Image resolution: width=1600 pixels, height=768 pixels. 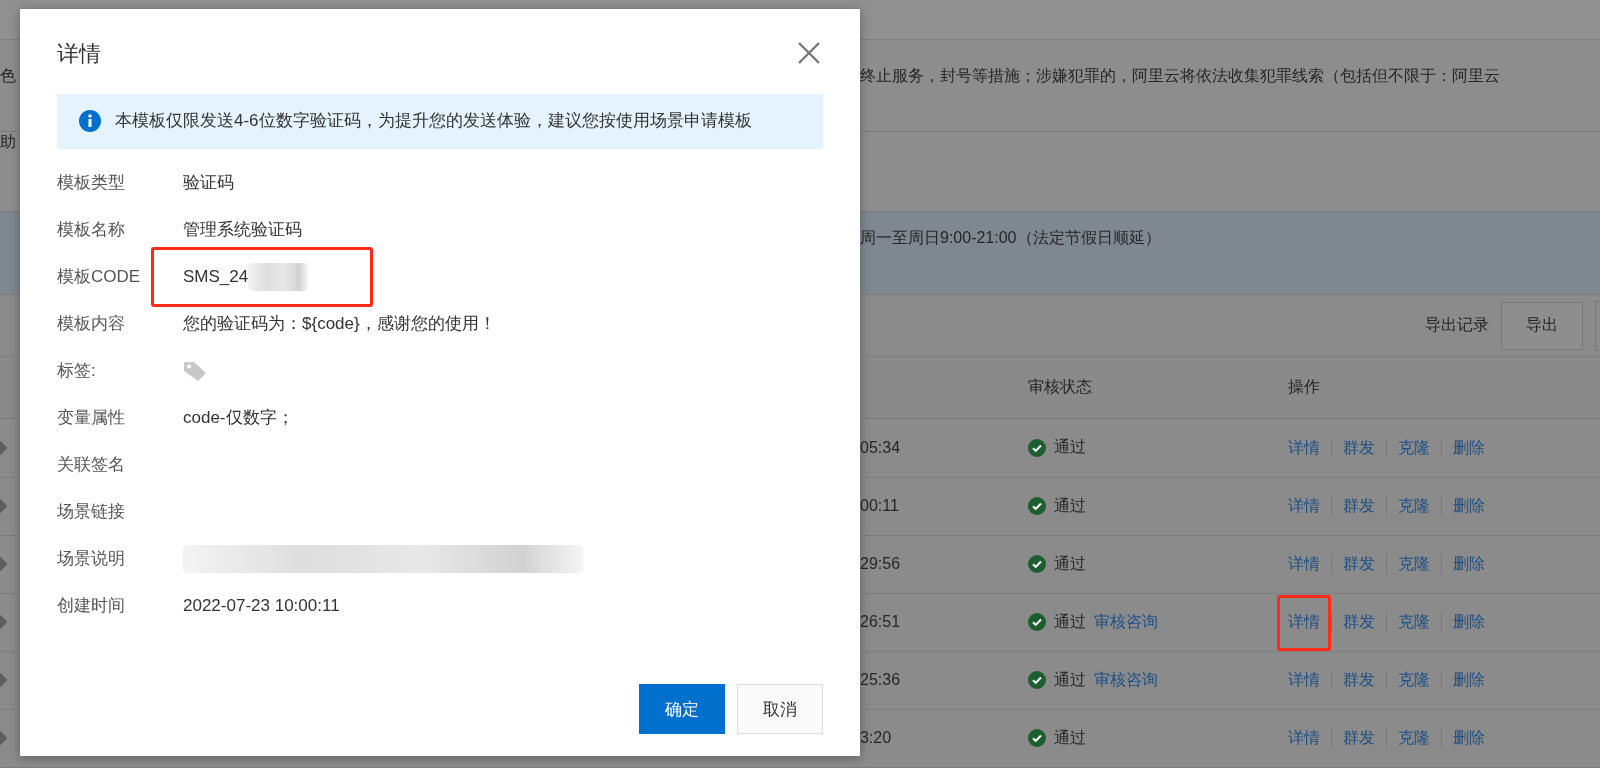 I want to click on time-cell: 00:11, so click(x=879, y=506).